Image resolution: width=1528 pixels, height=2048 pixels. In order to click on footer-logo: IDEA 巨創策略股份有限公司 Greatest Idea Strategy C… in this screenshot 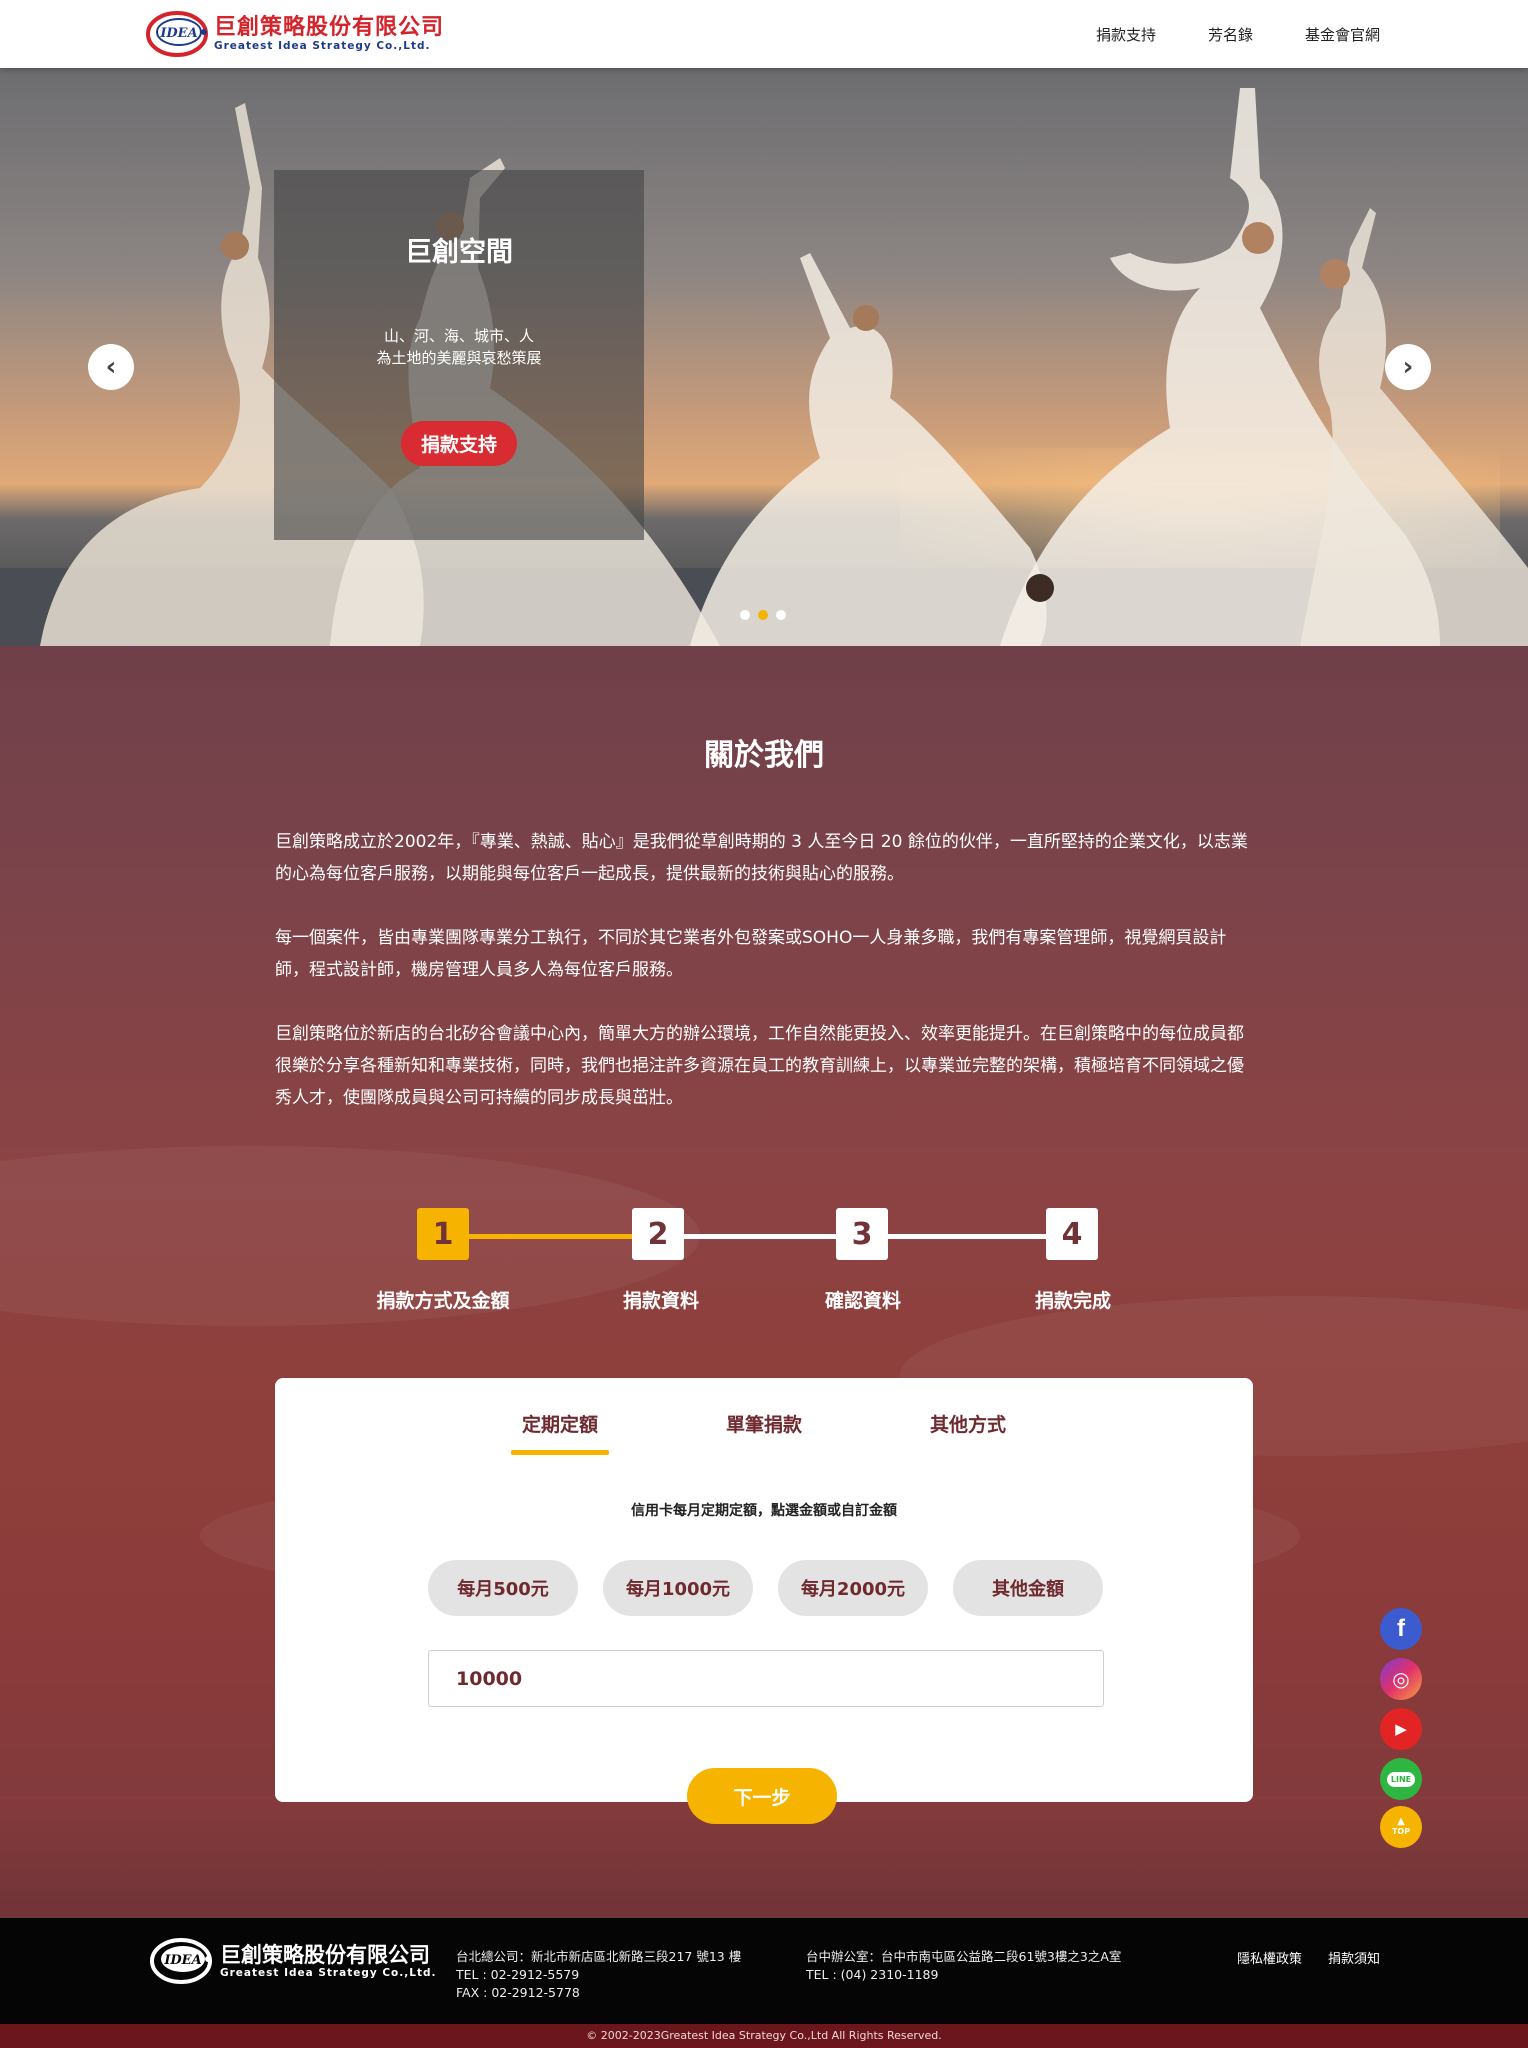, I will do `click(293, 1961)`.